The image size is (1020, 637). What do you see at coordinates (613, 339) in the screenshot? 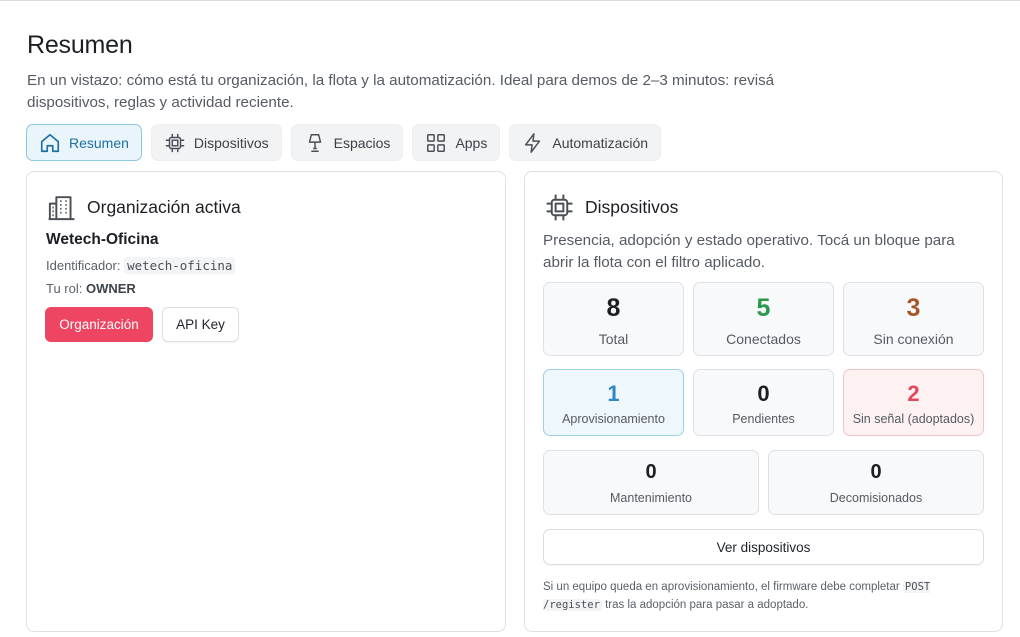
I see `stat-label: Total` at bounding box center [613, 339].